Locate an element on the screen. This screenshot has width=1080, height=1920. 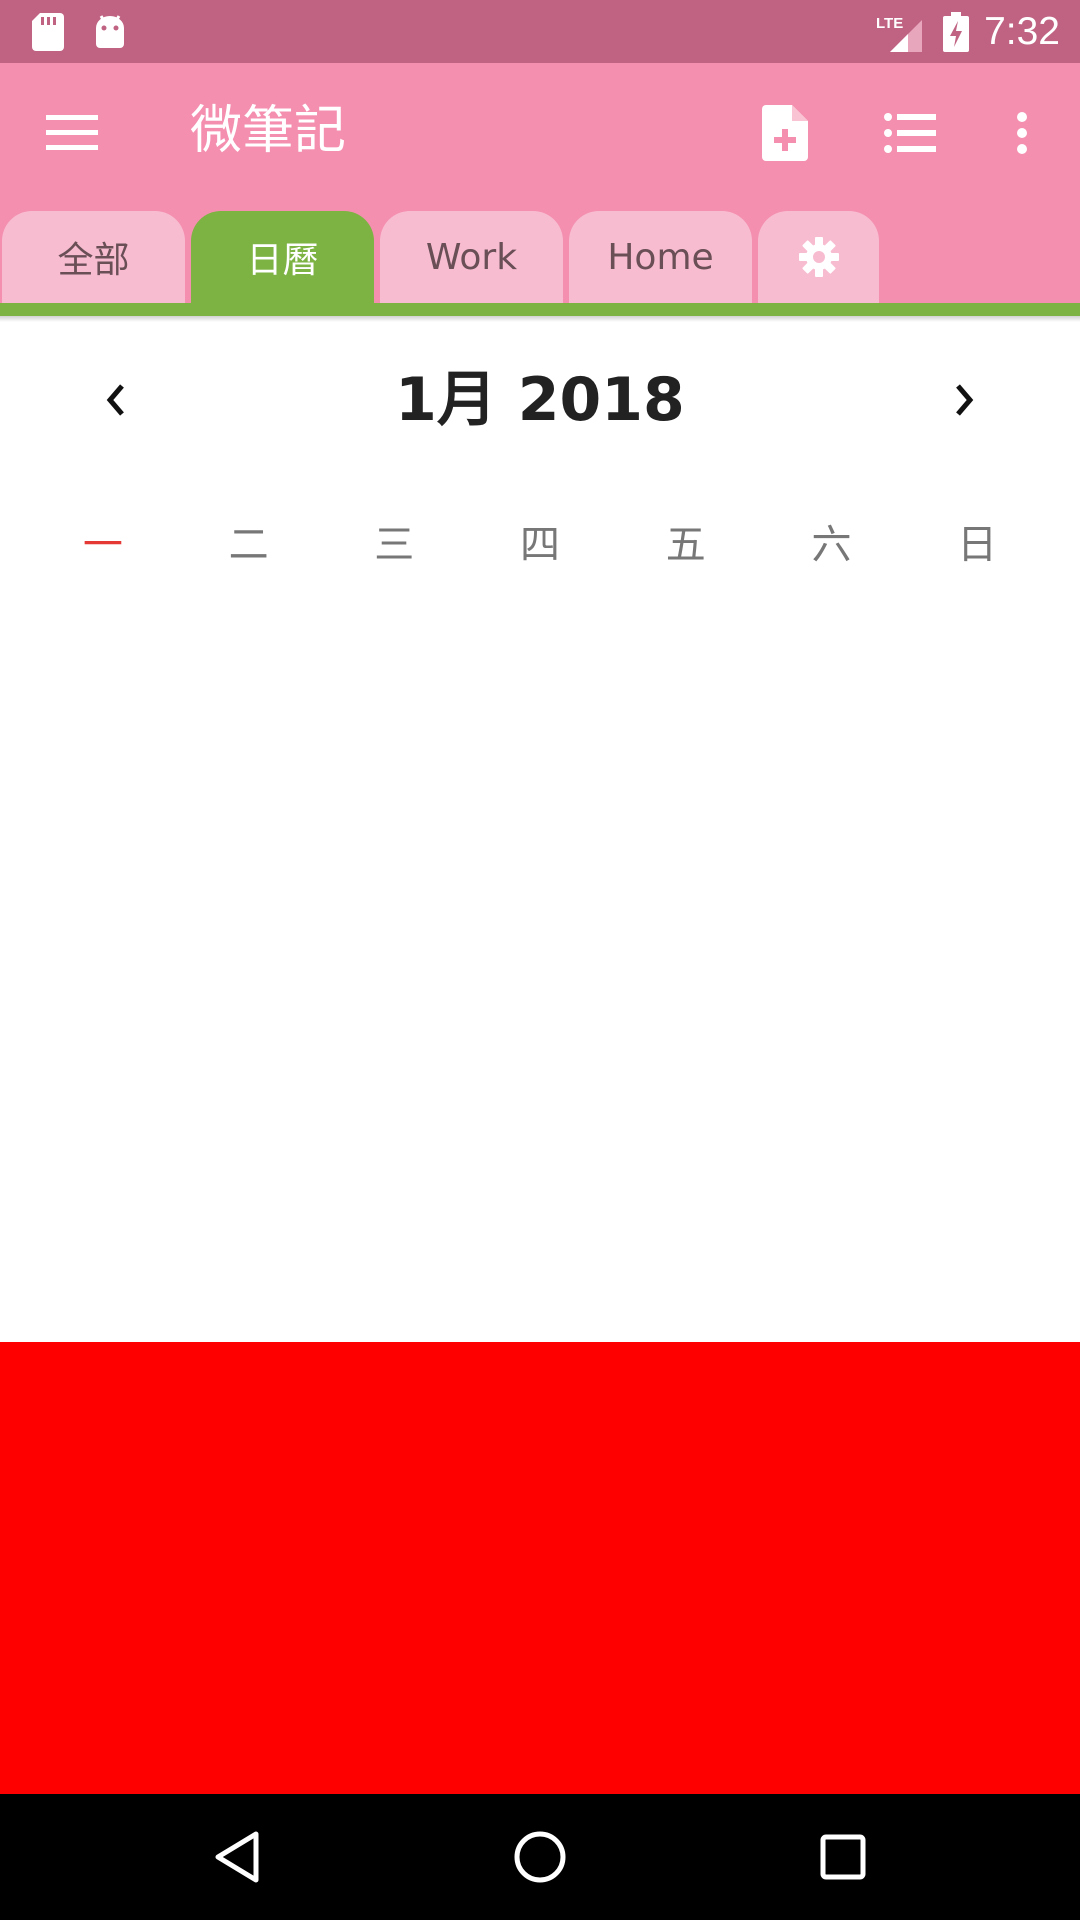
signal-icon: LTE is located at coordinates (898, 31).